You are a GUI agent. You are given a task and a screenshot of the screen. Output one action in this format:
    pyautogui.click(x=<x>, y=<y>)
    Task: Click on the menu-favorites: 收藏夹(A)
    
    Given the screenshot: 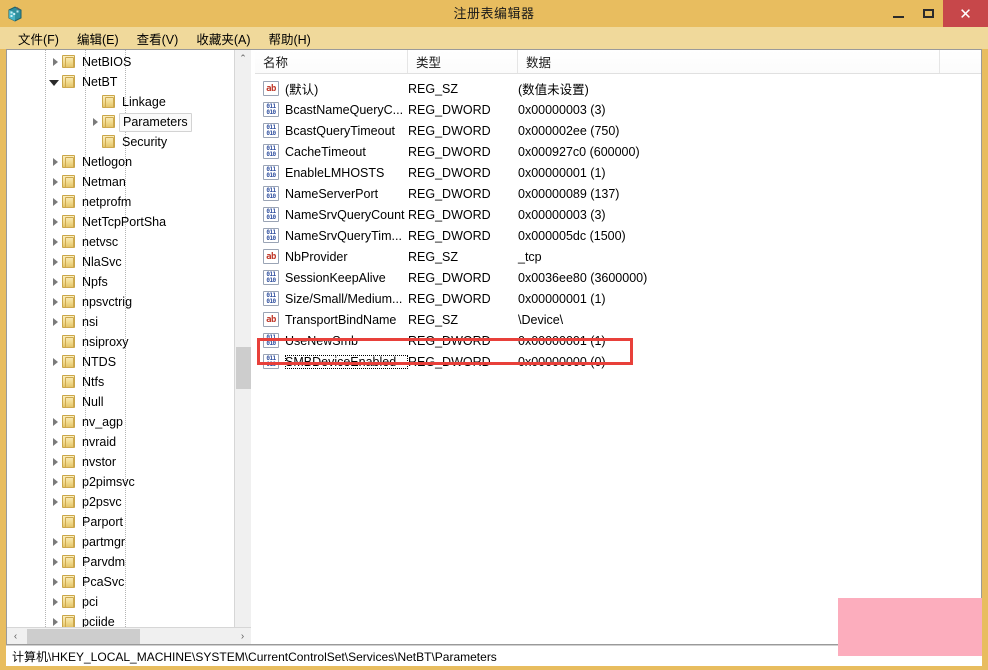 What is the action you would take?
    pyautogui.click(x=223, y=38)
    